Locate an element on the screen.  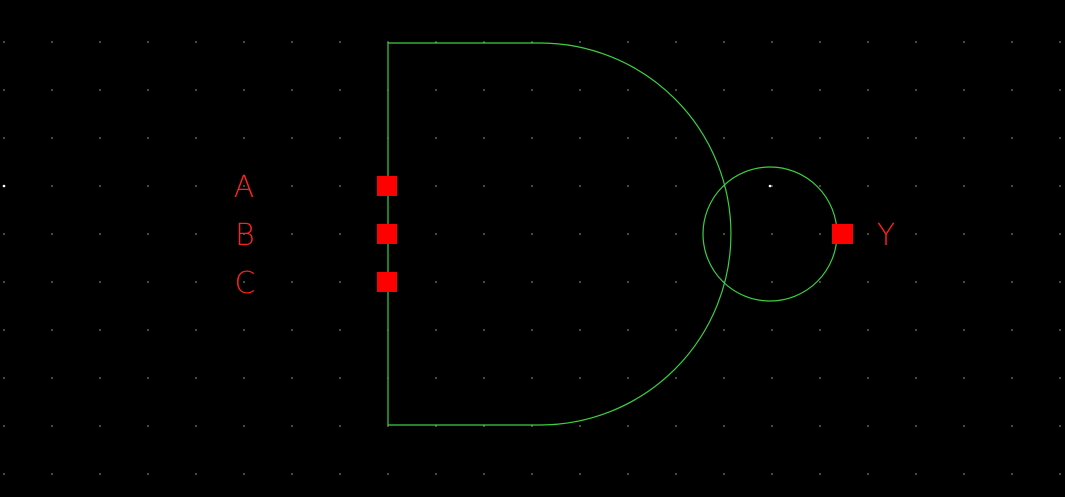
pin-b is located at coordinates (387, 234).